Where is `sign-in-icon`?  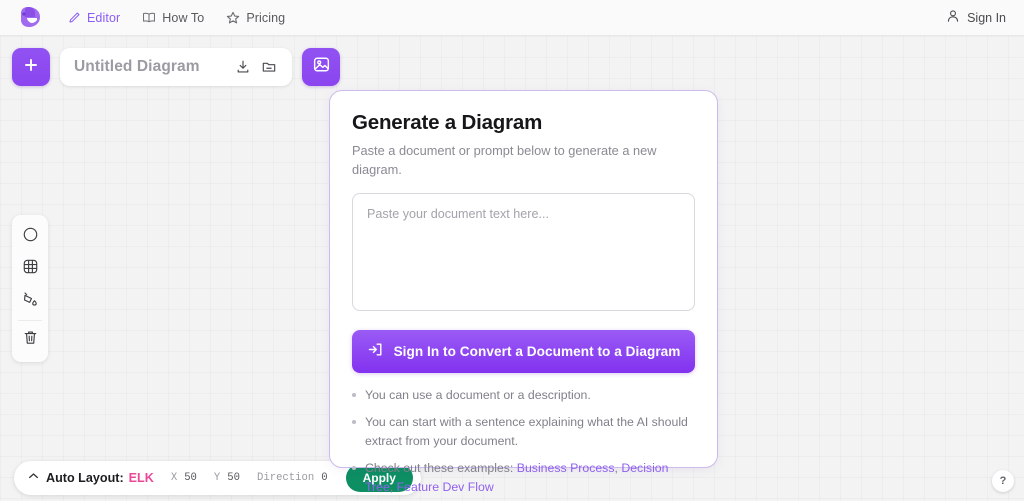 sign-in-icon is located at coordinates (375, 351).